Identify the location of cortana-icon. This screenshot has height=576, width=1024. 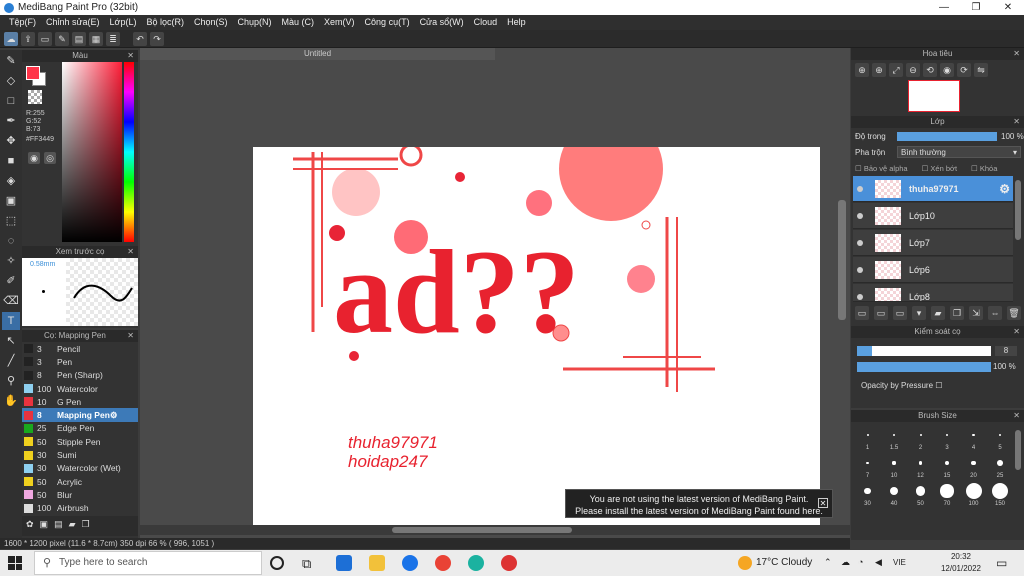
(277, 563).